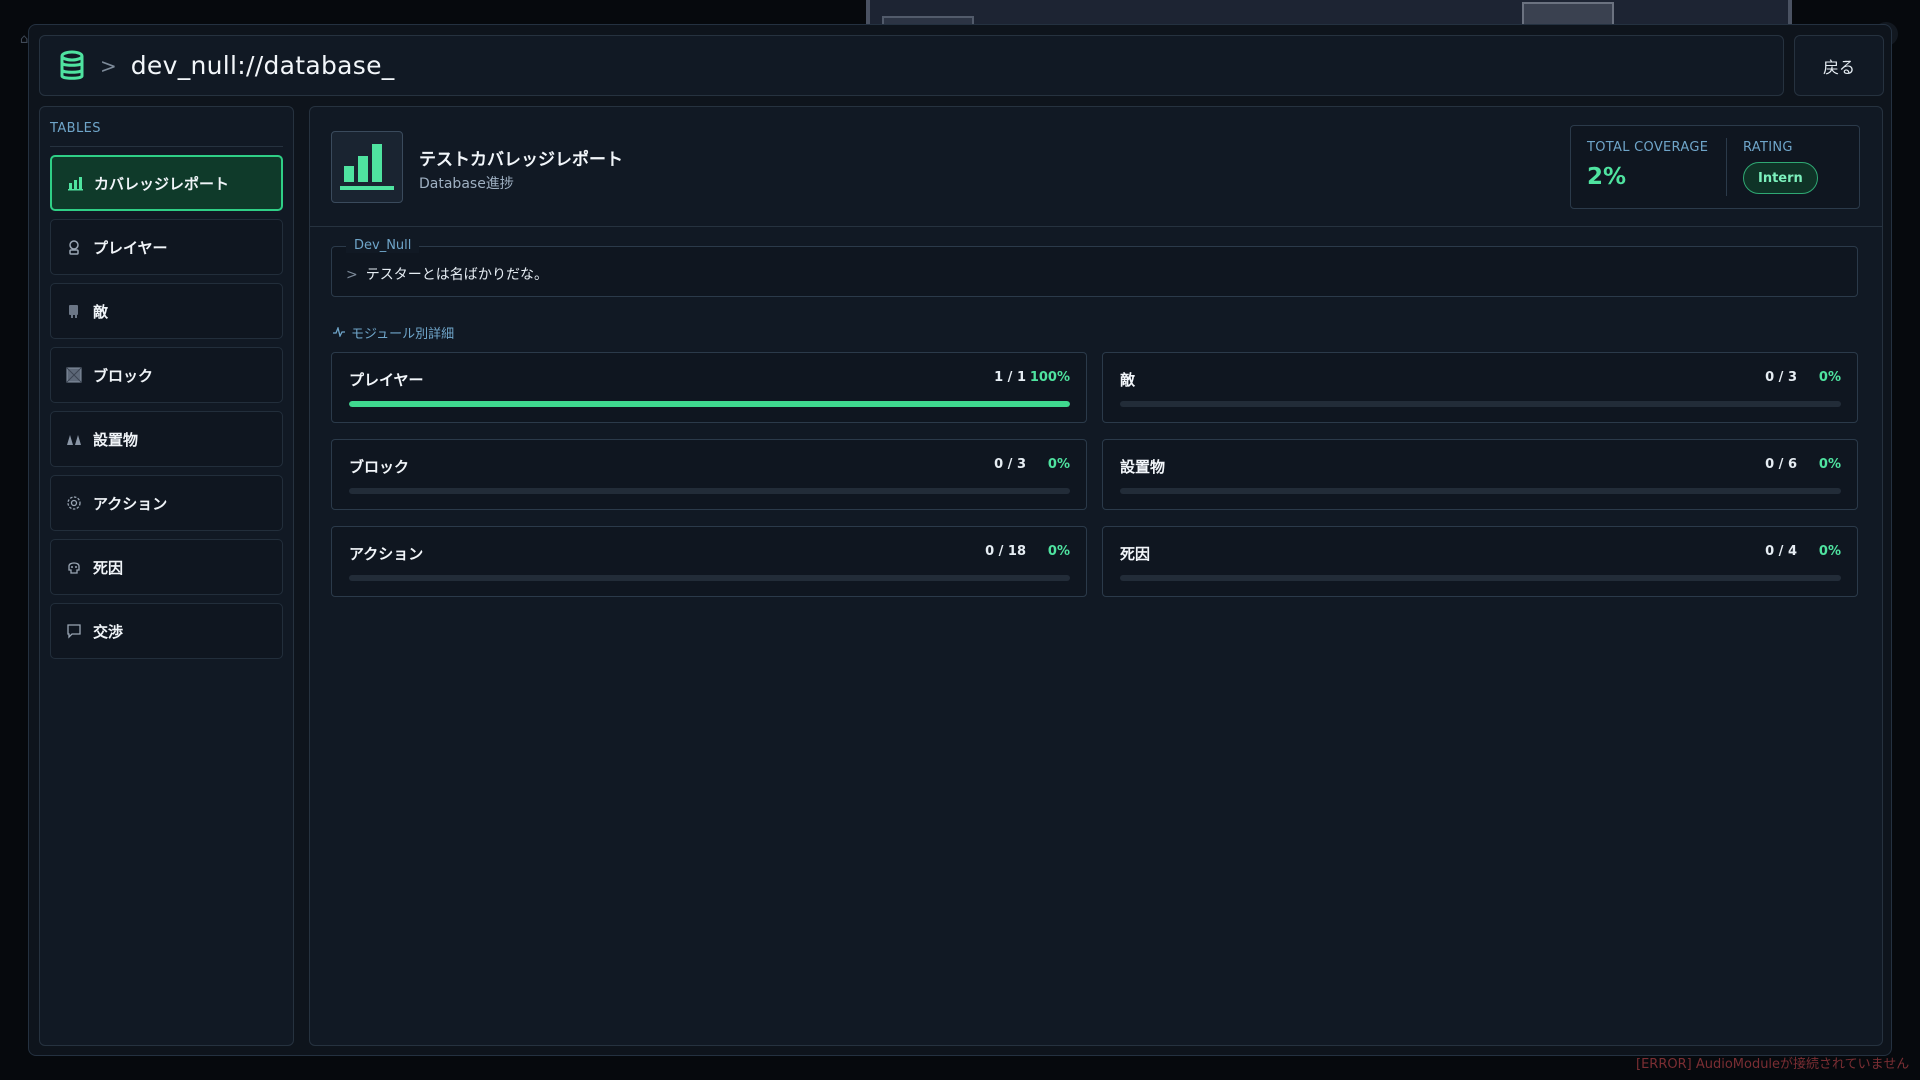 This screenshot has width=1920, height=1080. What do you see at coordinates (108, 567) in the screenshot?
I see `sidebar-item-label: 死因` at bounding box center [108, 567].